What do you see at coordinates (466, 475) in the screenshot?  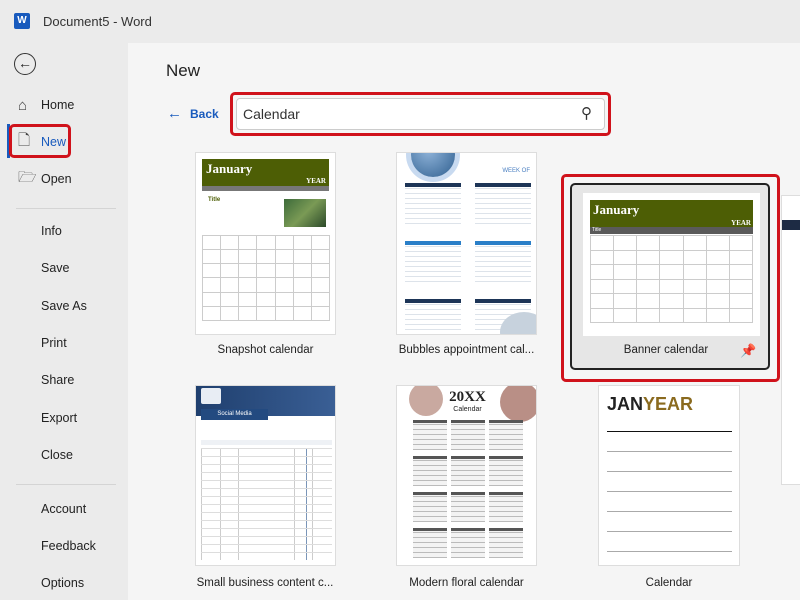 I see `template-modern-floral-calendar: 20XX Calendar` at bounding box center [466, 475].